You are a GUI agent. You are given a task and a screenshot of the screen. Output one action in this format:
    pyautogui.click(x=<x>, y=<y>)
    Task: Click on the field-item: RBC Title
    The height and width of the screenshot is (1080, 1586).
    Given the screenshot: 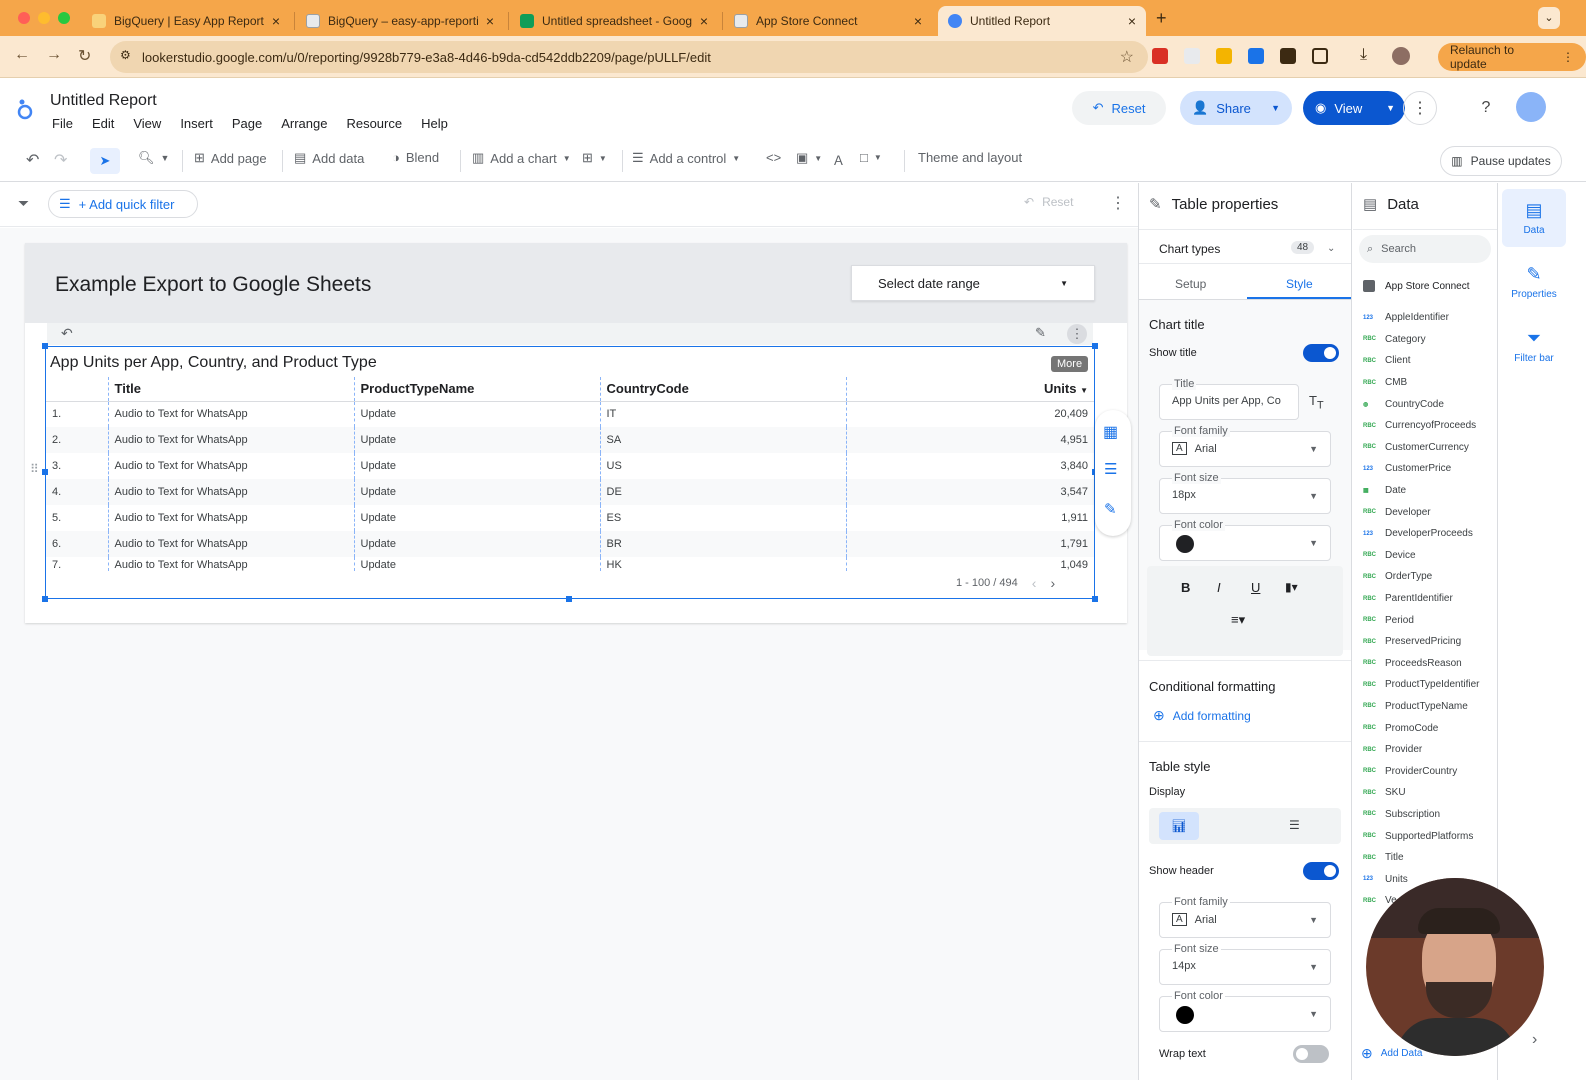 What is the action you would take?
    pyautogui.click(x=1428, y=858)
    